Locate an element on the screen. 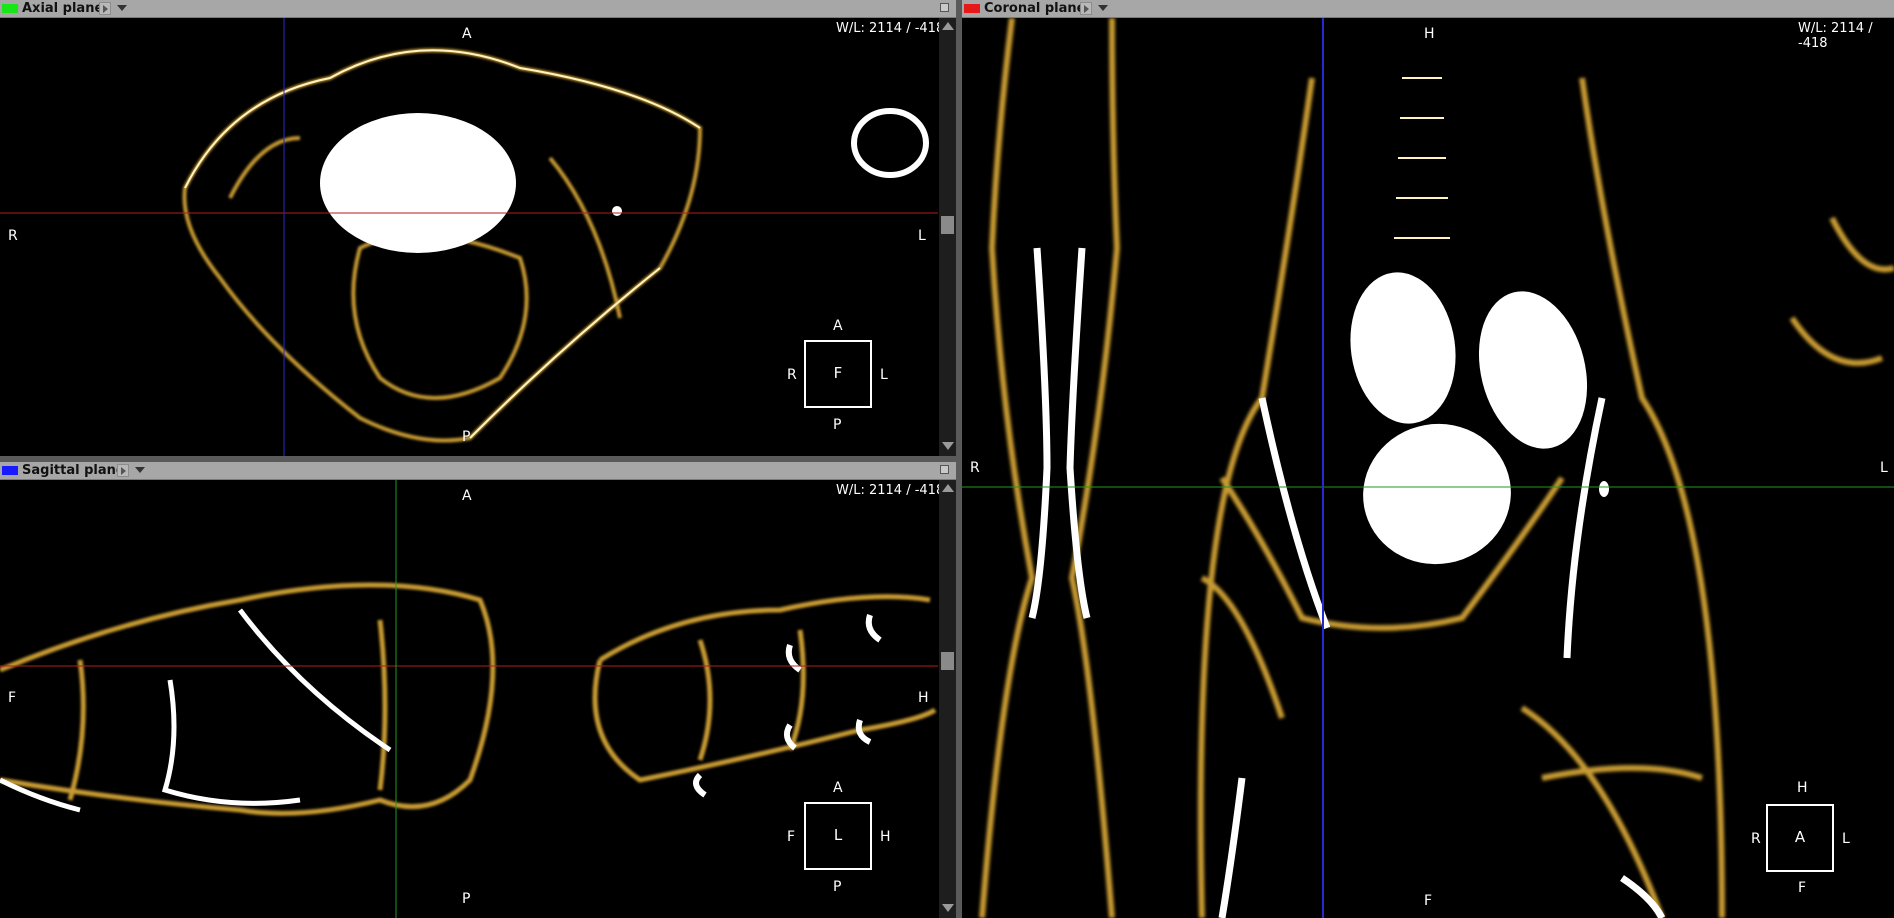 This screenshot has width=1894, height=918. coronal-cube-top: H is located at coordinates (1802, 788).